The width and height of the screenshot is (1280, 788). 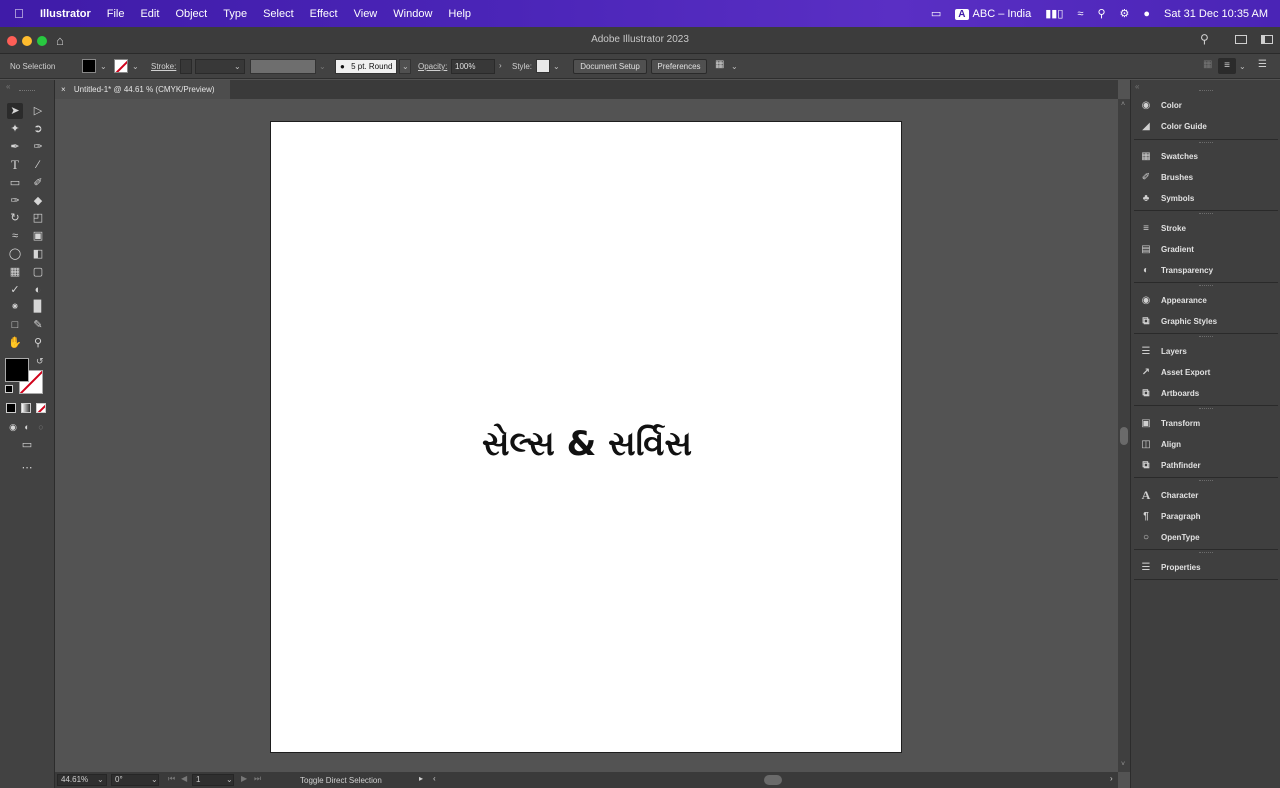 What do you see at coordinates (26, 408) in the screenshot?
I see `gradient-mode-icon` at bounding box center [26, 408].